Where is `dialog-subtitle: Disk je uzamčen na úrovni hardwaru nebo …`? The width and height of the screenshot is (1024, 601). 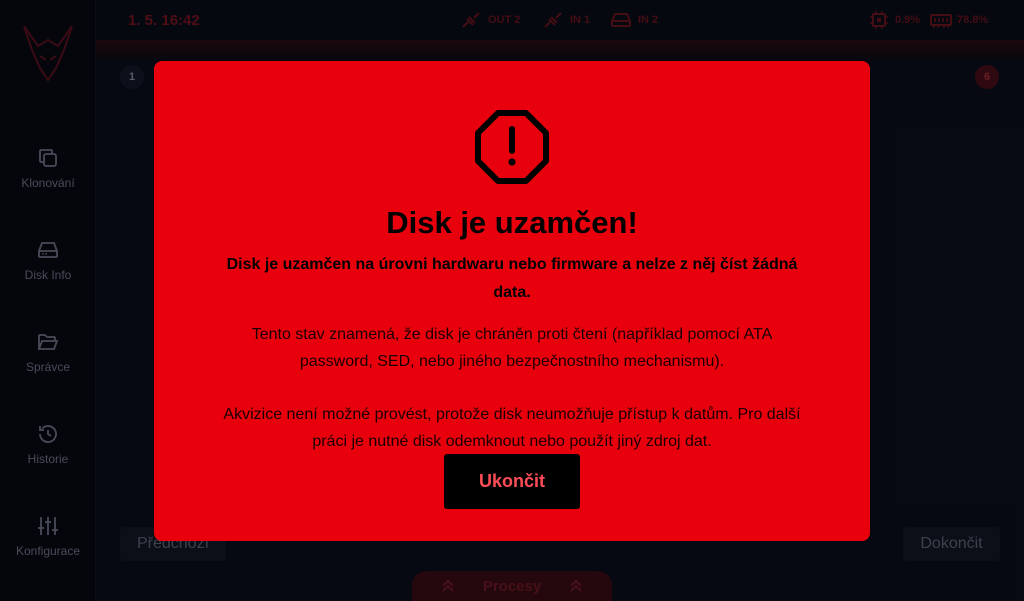
dialog-subtitle: Disk je uzamčen na úrovni hardwaru nebo … is located at coordinates (512, 278).